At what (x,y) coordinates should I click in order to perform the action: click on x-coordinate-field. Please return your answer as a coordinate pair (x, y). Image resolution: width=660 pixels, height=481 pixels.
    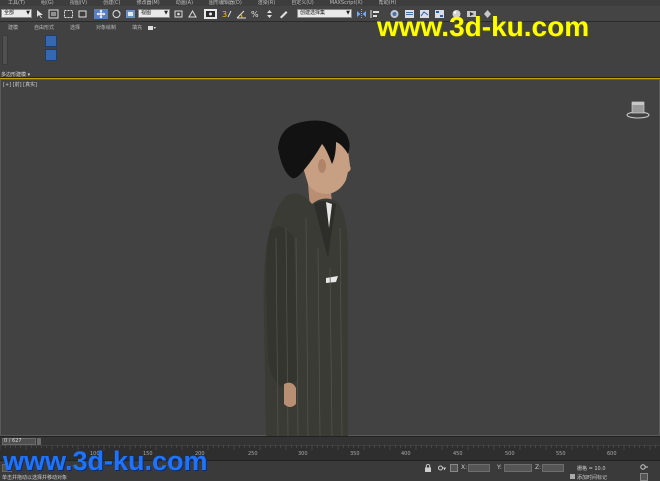
    Looking at the image, I should click on (479, 468).